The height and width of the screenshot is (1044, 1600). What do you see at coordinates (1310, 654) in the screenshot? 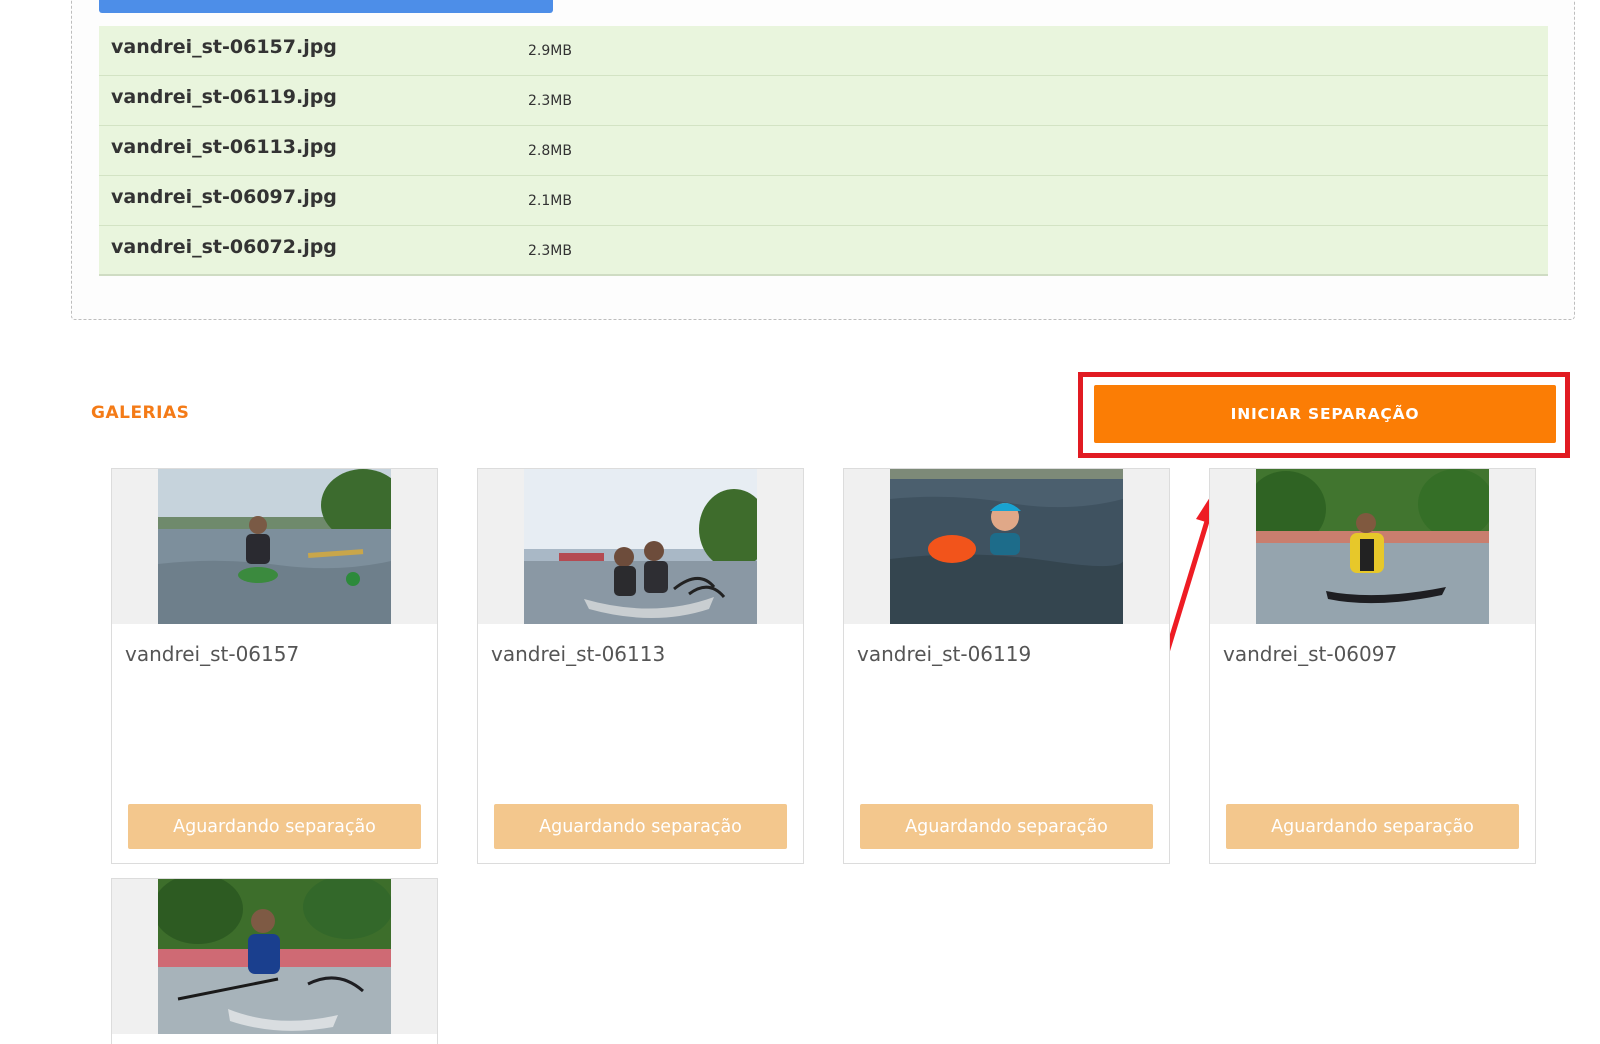
I see `card-title: vandrei_st-06097` at bounding box center [1310, 654].